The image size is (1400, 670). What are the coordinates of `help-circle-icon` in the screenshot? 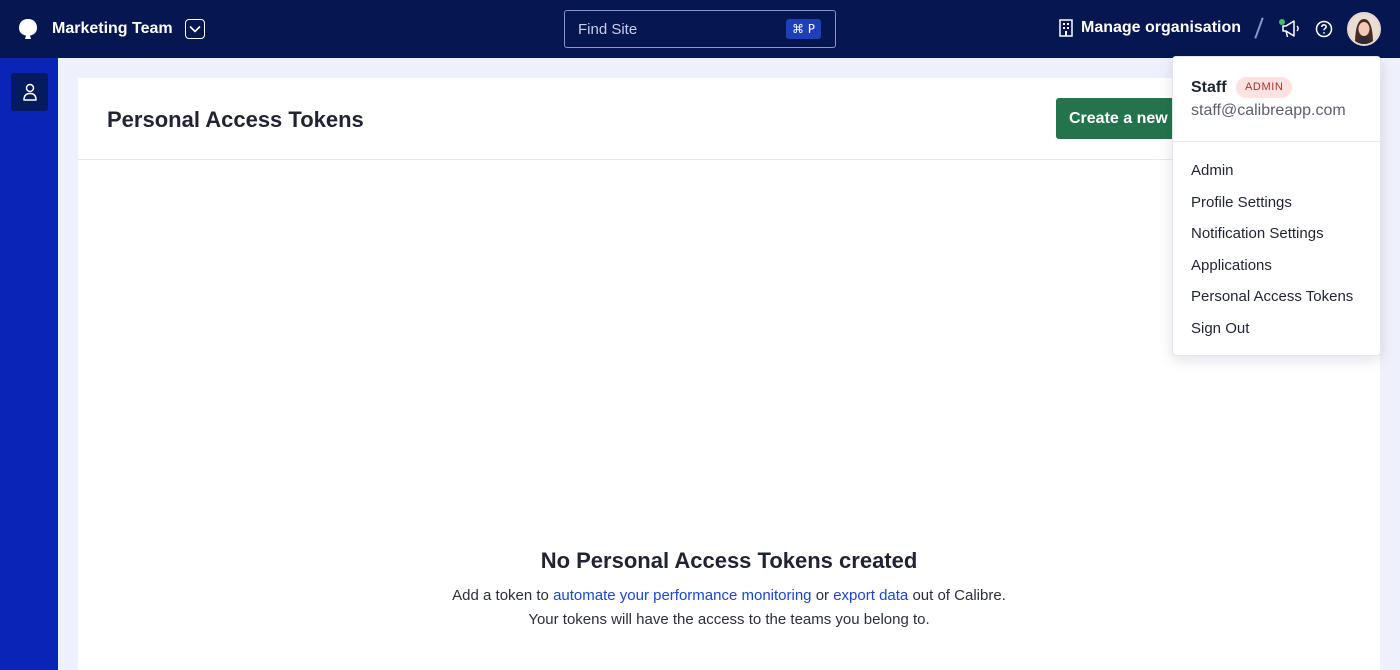 It's located at (1324, 29).